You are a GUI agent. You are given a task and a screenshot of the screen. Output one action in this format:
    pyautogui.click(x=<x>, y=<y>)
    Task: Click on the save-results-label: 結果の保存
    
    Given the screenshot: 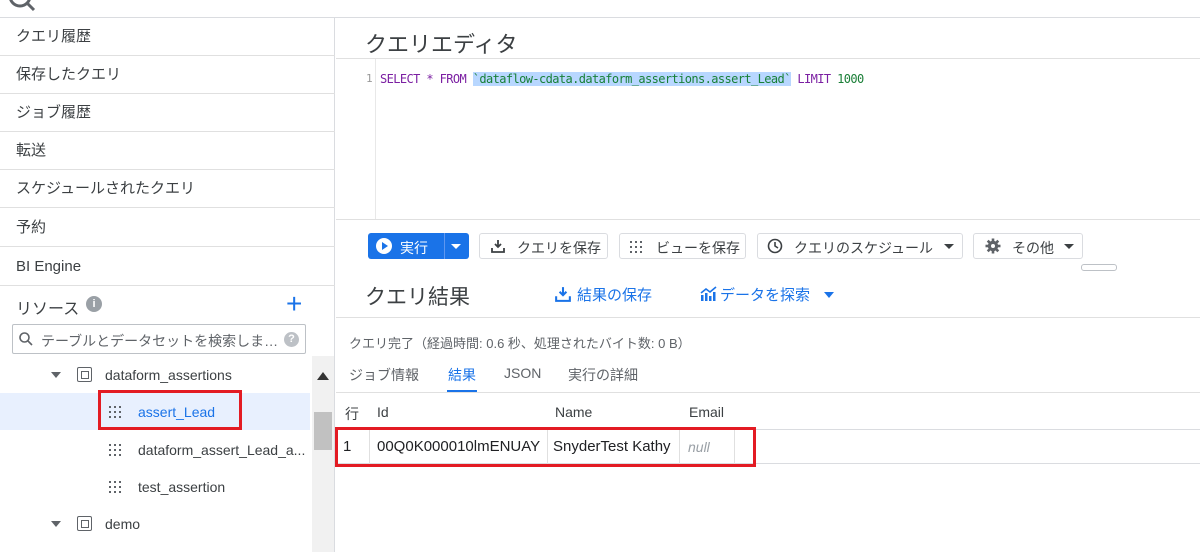 What is the action you would take?
    pyautogui.click(x=615, y=295)
    